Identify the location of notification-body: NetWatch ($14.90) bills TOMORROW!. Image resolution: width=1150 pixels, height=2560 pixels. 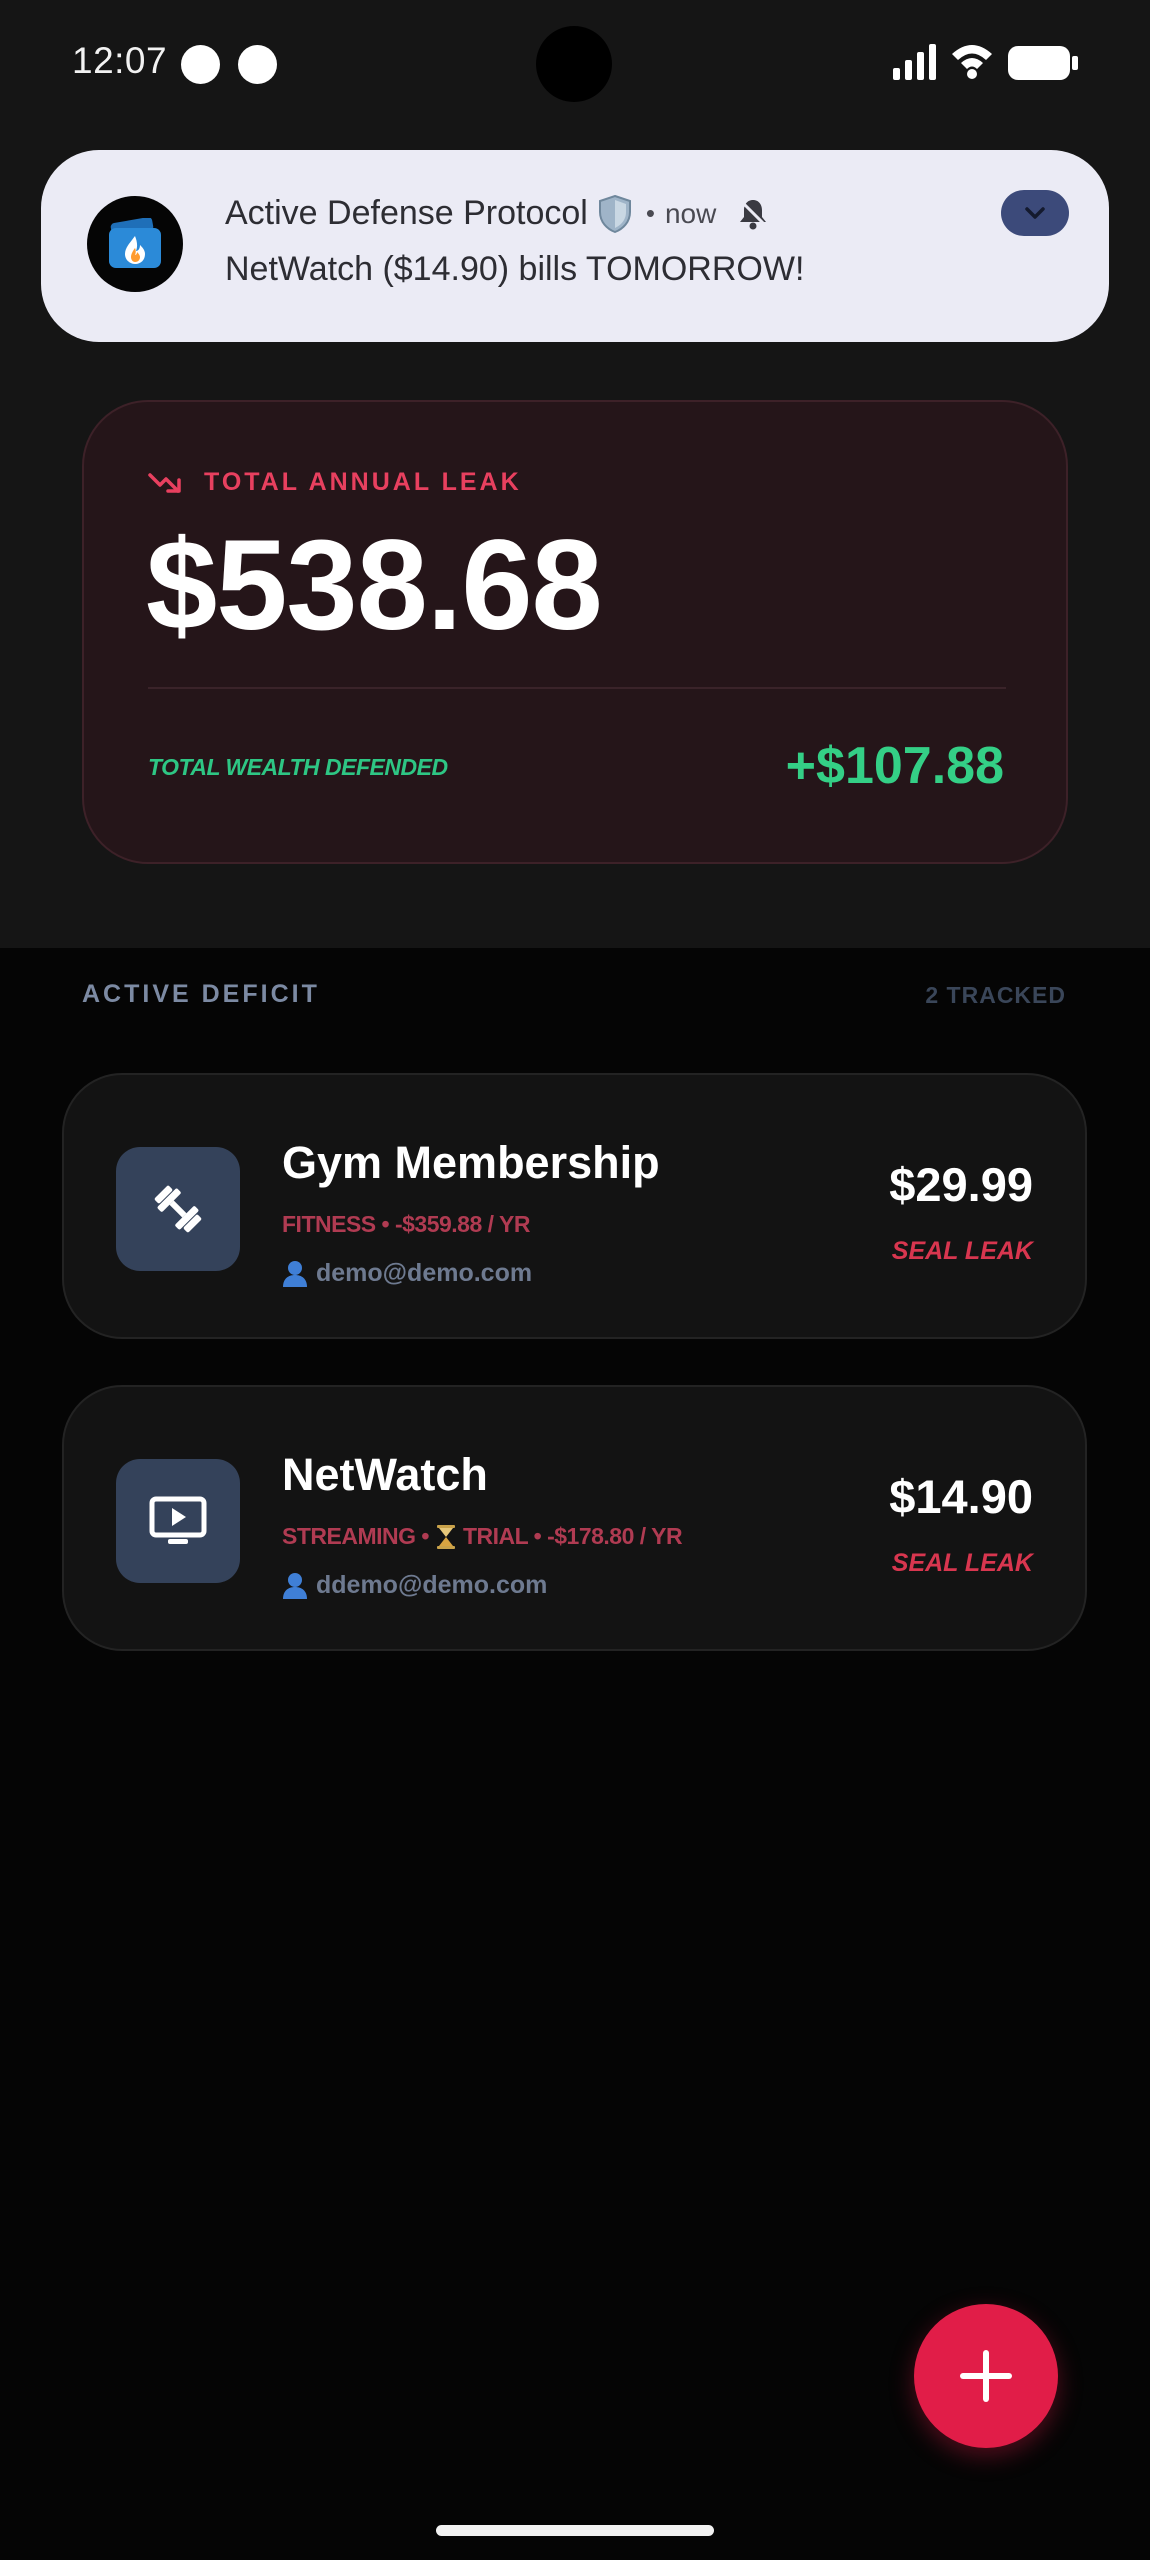
(515, 269).